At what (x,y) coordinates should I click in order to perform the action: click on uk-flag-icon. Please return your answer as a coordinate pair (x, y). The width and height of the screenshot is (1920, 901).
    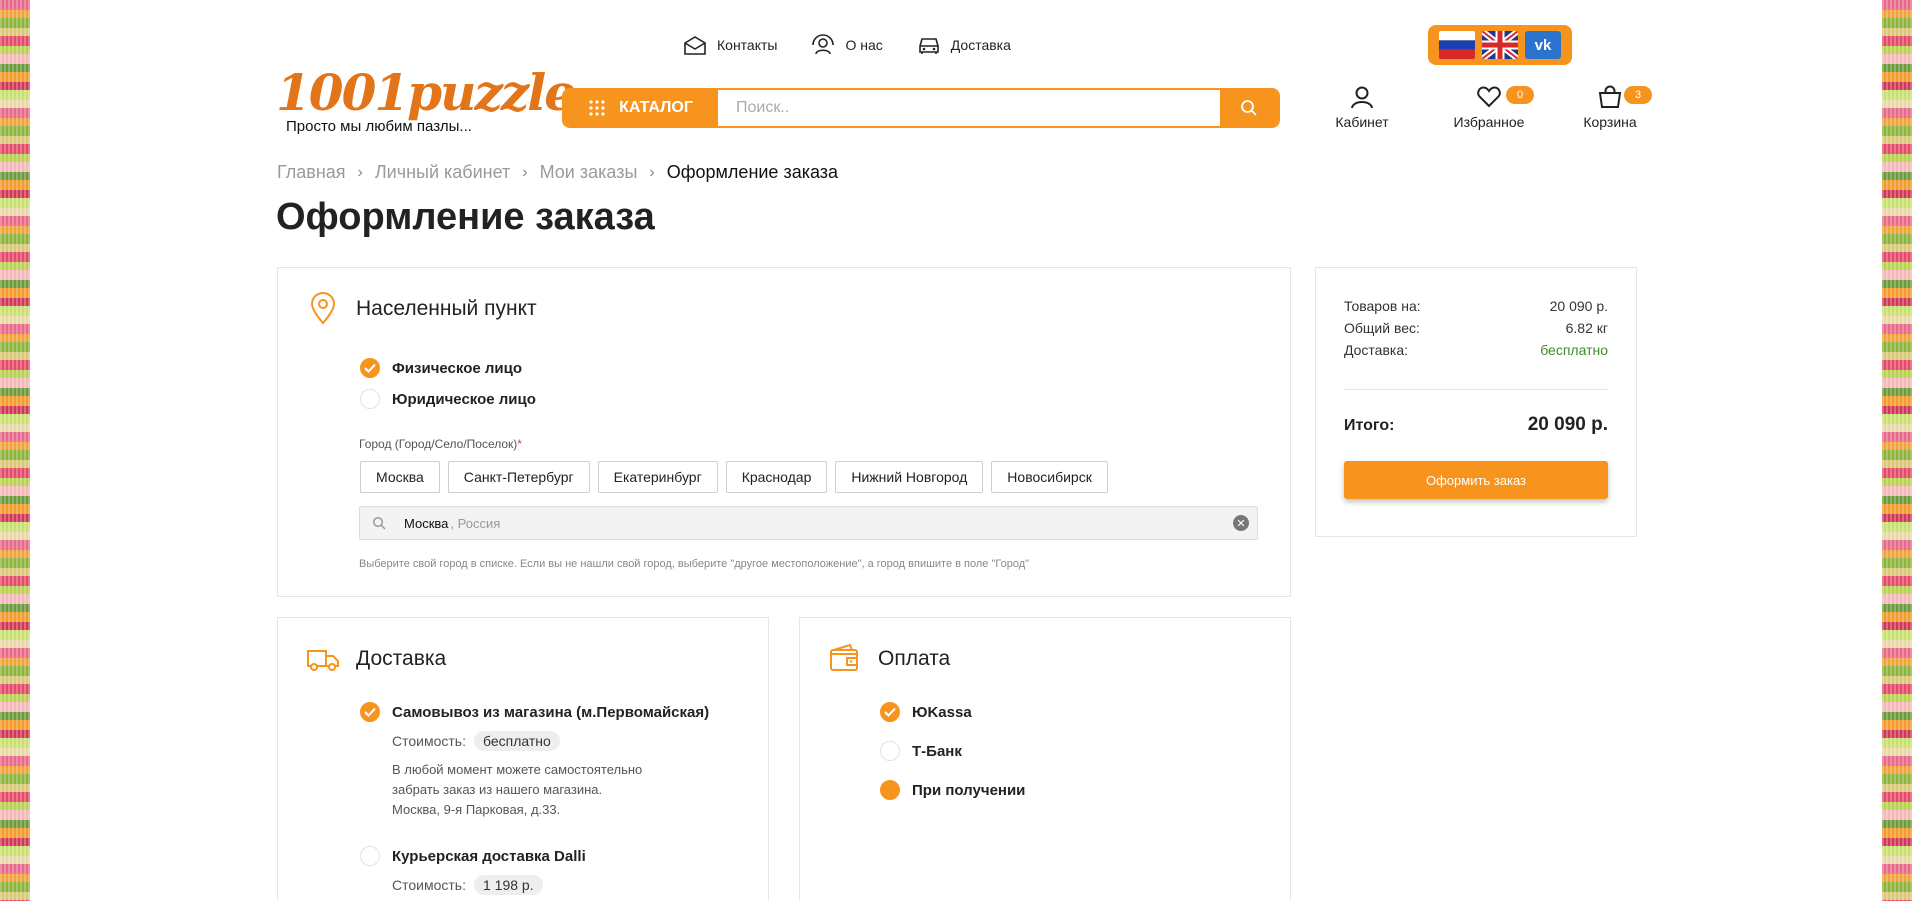
    Looking at the image, I should click on (1500, 45).